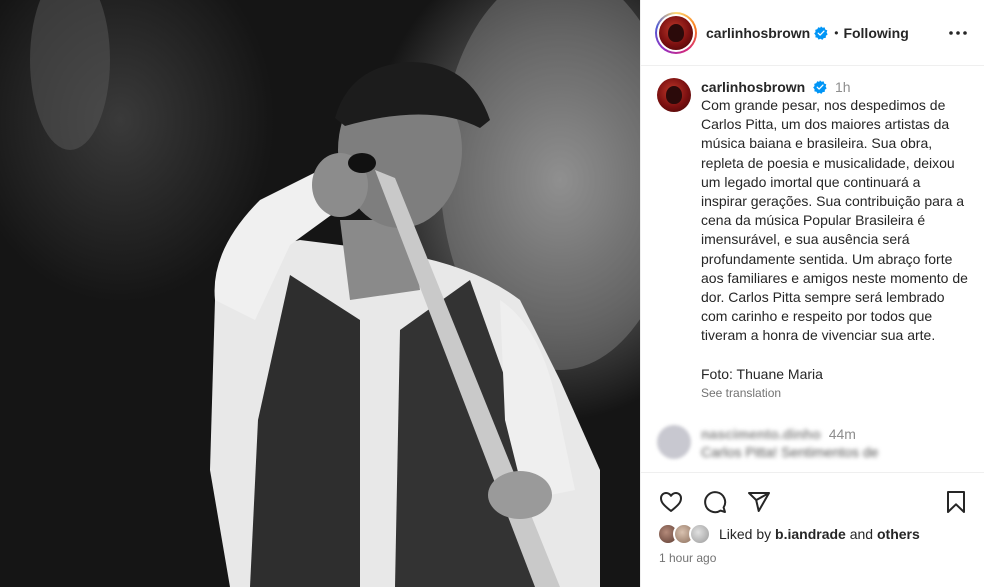  I want to click on photo-credit: Foto: Thuane Maria, so click(762, 373).